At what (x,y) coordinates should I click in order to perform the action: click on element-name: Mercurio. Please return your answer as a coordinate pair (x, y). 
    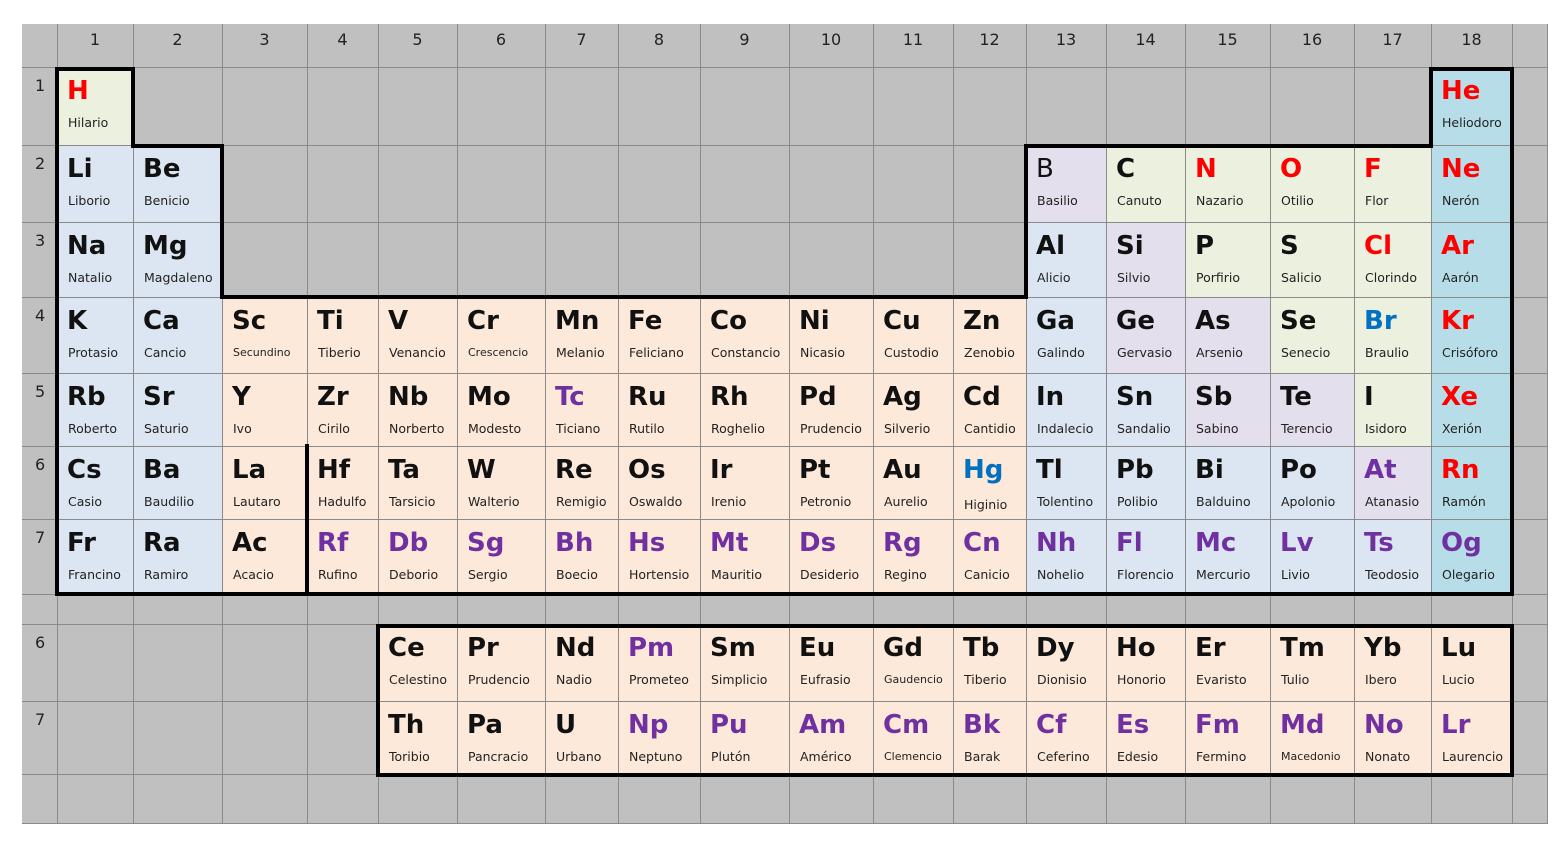
    Looking at the image, I should click on (1223, 574).